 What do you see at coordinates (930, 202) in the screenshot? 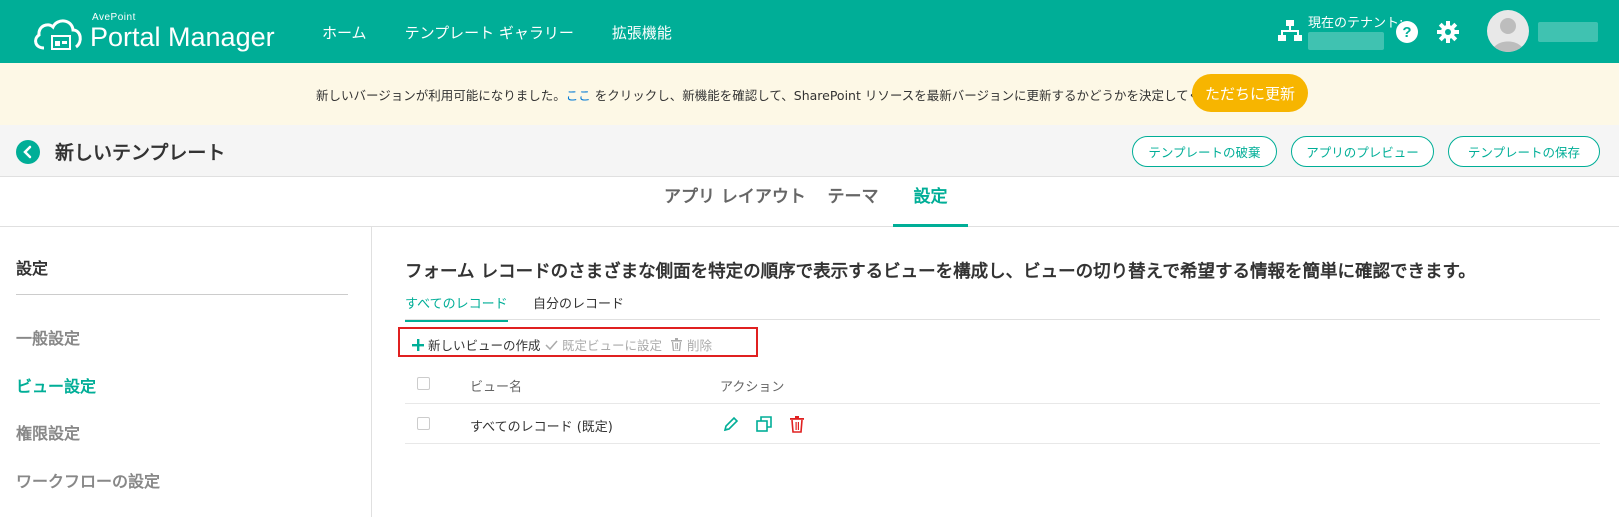
I see `tab-settings: 設定` at bounding box center [930, 202].